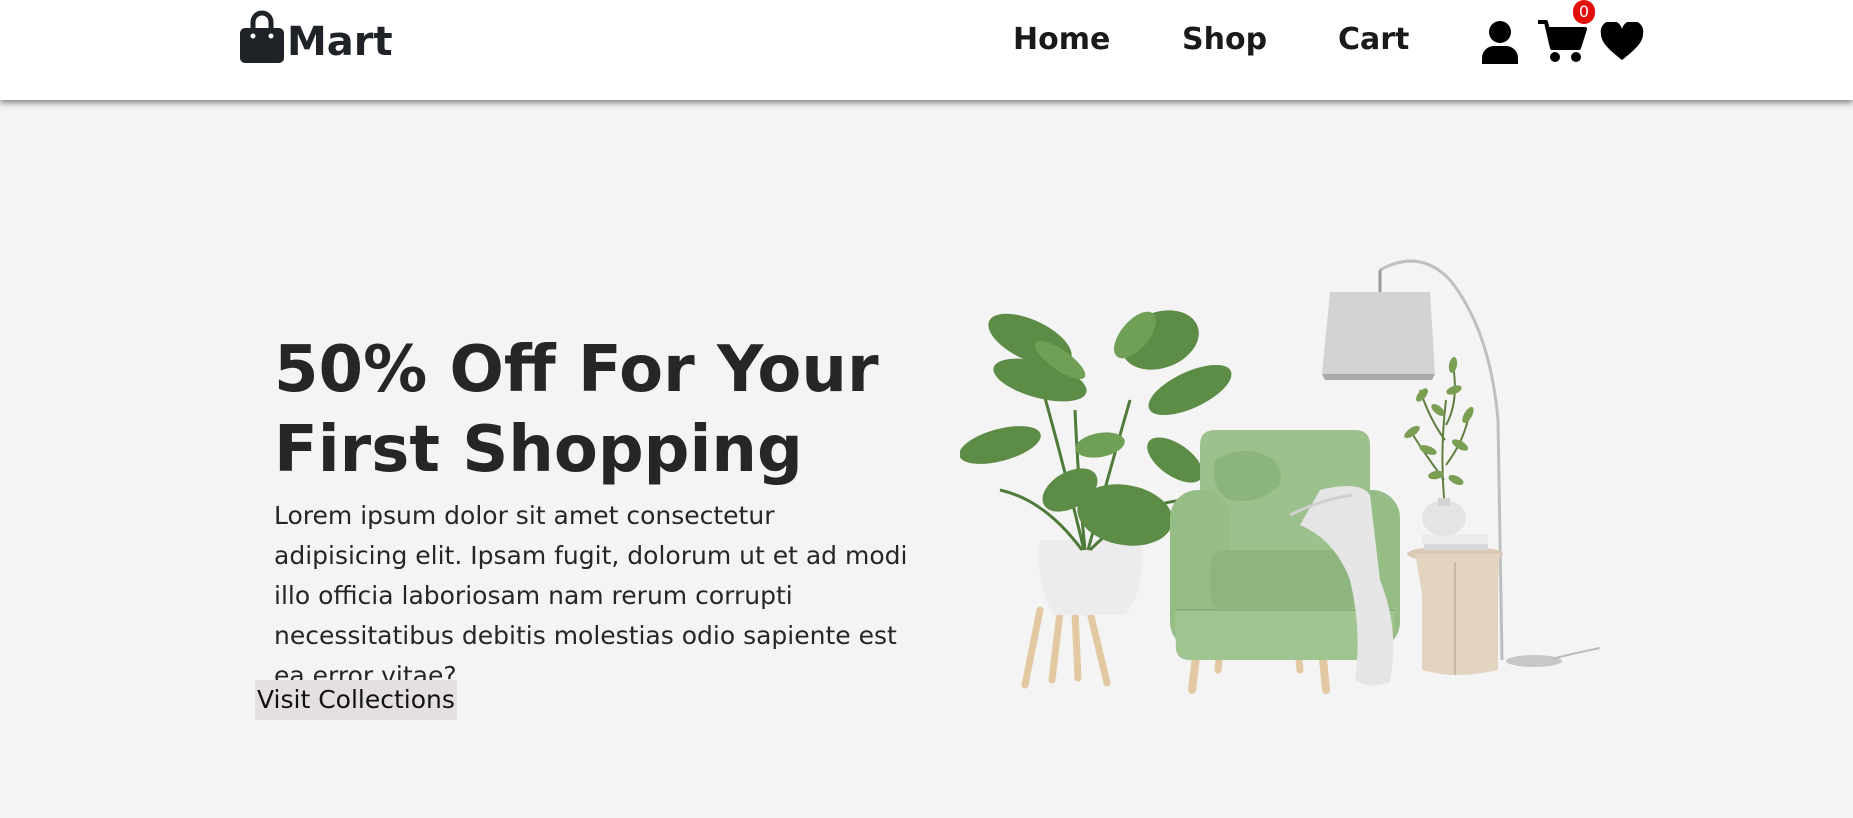 The image size is (1853, 818). I want to click on user-icon, so click(1500, 42).